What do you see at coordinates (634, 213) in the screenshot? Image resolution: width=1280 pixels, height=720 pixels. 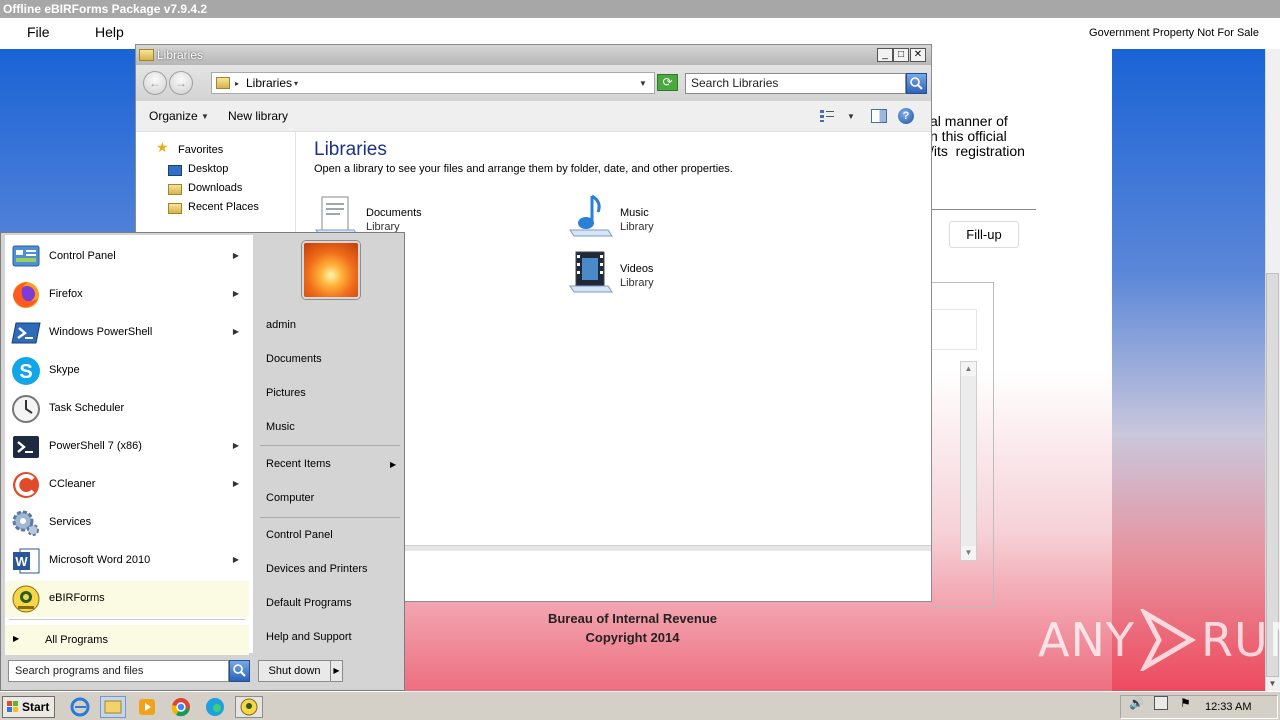 I see `music-library-name: Music` at bounding box center [634, 213].